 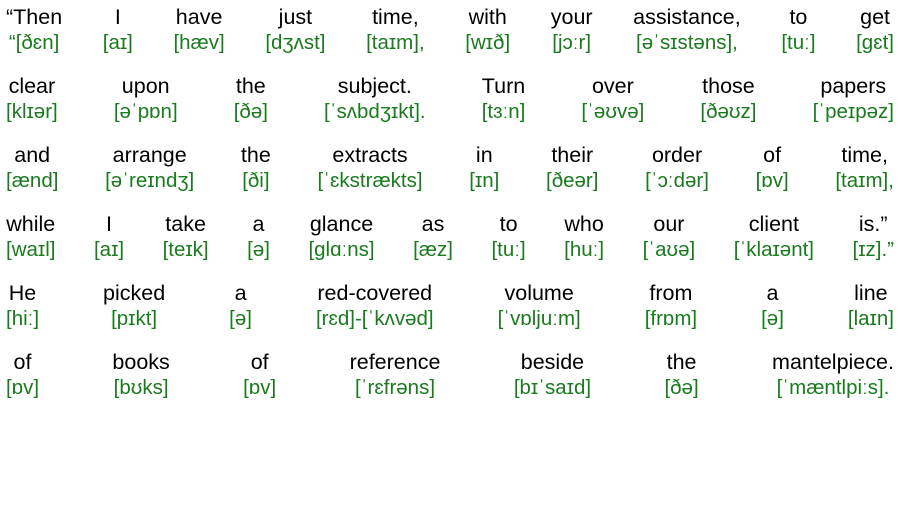 What do you see at coordinates (677, 168) in the screenshot?
I see `word-pair: order [ˈɔːdər]` at bounding box center [677, 168].